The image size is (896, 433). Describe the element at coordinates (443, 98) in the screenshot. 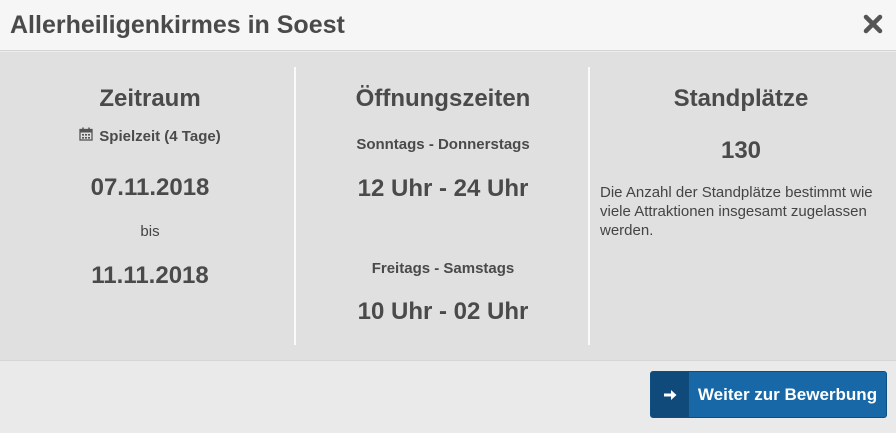

I see `oeffnungszeiten-heading: Öffnungszeiten` at that location.